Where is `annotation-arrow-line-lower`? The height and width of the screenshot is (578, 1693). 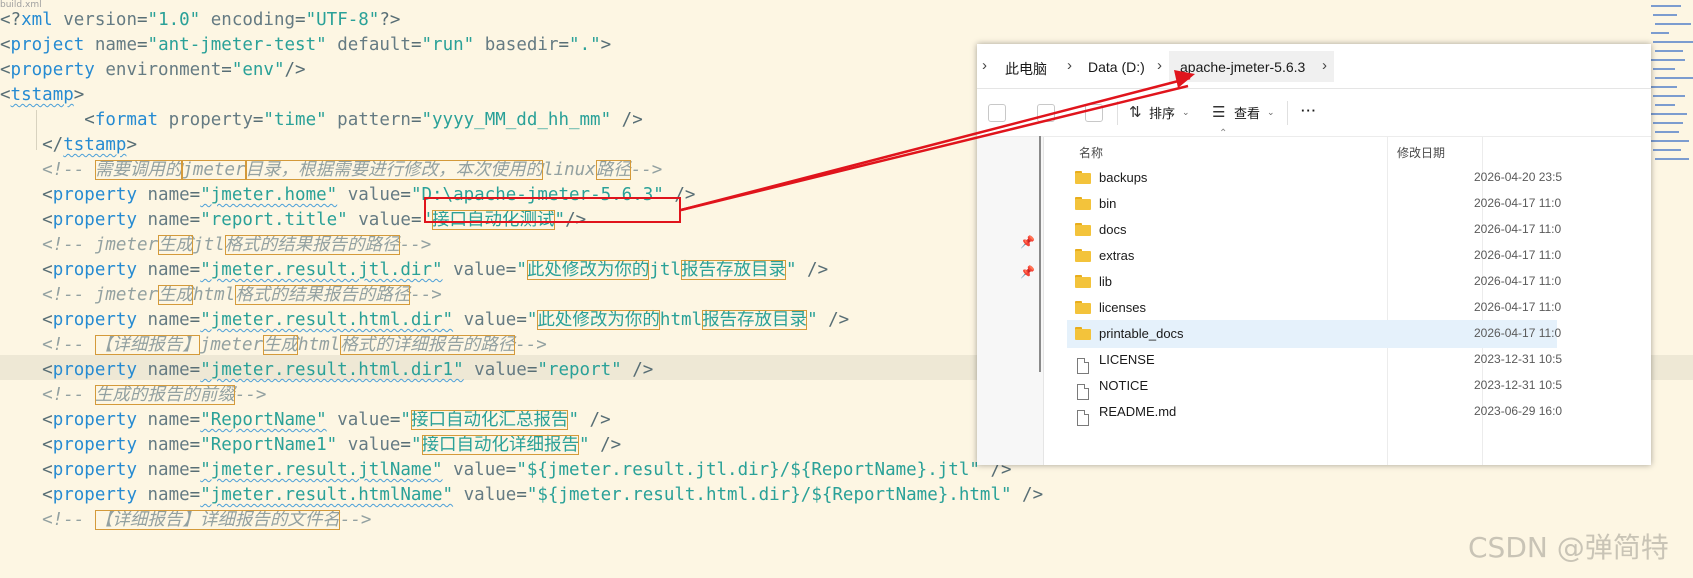 annotation-arrow-line-lower is located at coordinates (934, 148).